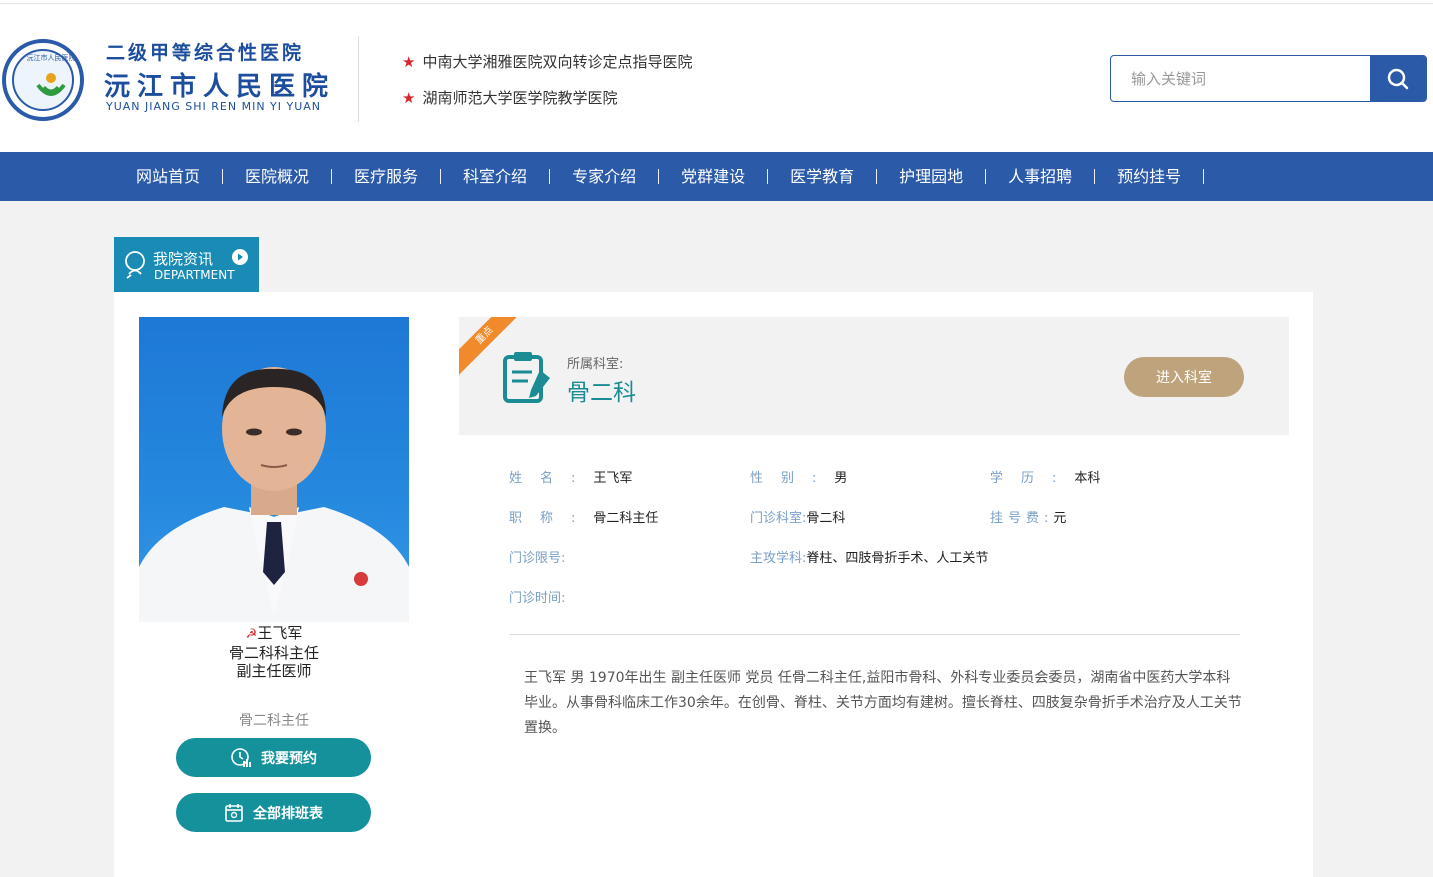 The width and height of the screenshot is (1433, 877). What do you see at coordinates (526, 377) in the screenshot?
I see `clipboard-icon` at bounding box center [526, 377].